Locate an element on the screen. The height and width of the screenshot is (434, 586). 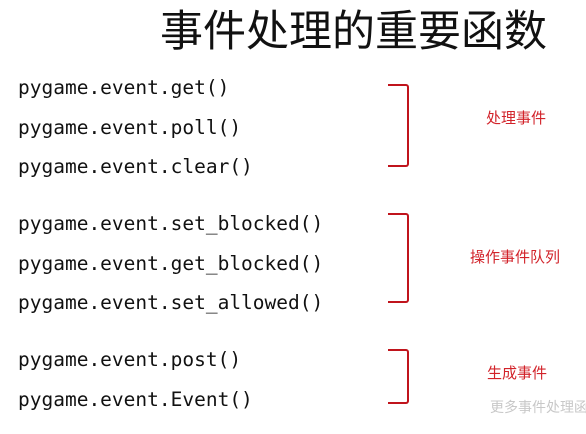
code-line: pygame.event.get_blocked() is located at coordinates (171, 263).